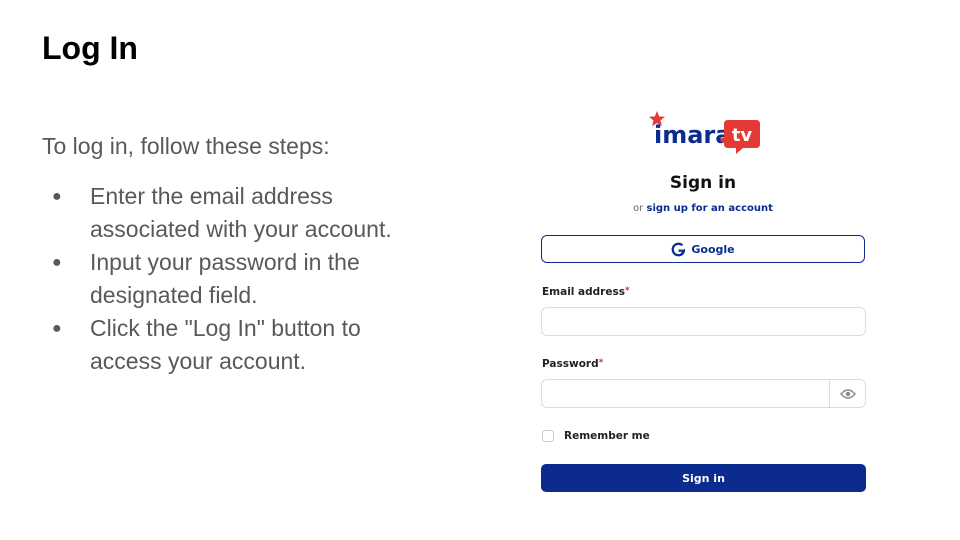 The image size is (960, 540). I want to click on google-icon, so click(678, 249).